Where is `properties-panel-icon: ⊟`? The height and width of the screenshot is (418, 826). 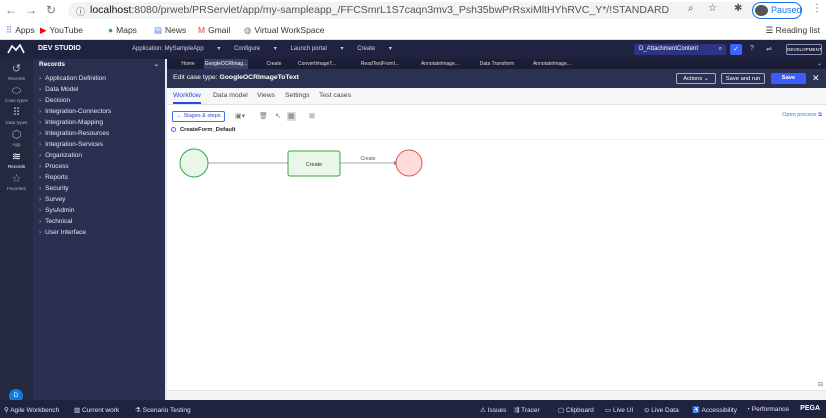 properties-panel-icon: ⊟ is located at coordinates (820, 384).